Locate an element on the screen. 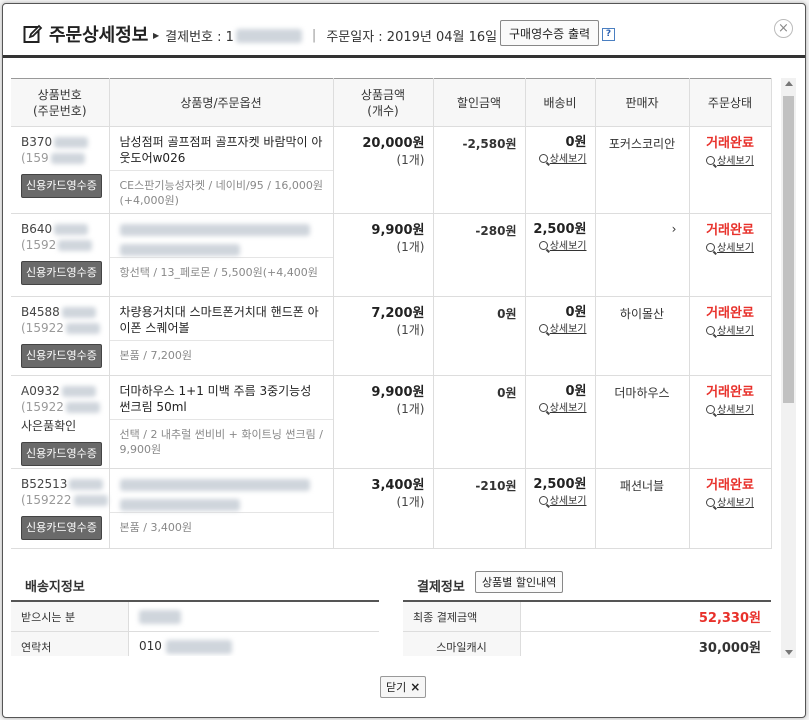 The width and height of the screenshot is (809, 720). header-product-name: 상품명/주문옵션 is located at coordinates (221, 102).